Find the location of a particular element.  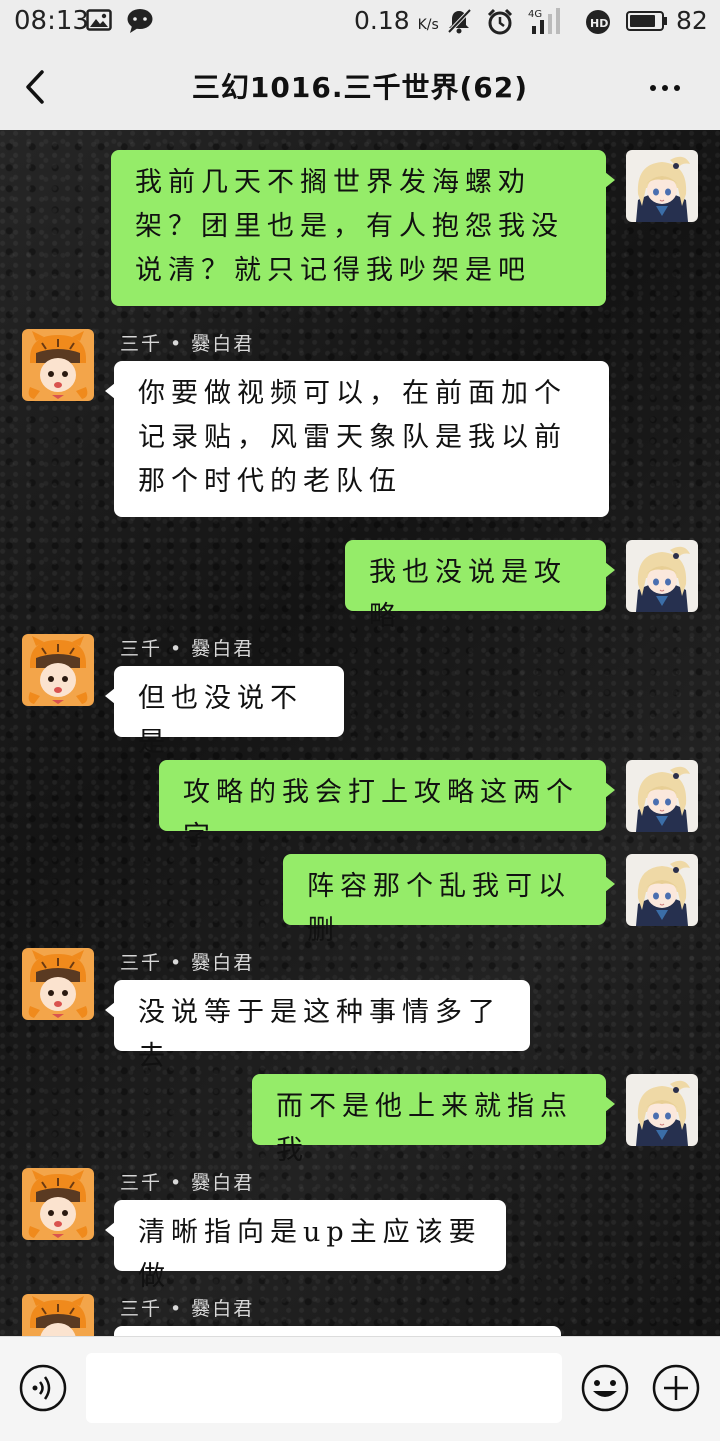

battery-tip is located at coordinates (665, 21).